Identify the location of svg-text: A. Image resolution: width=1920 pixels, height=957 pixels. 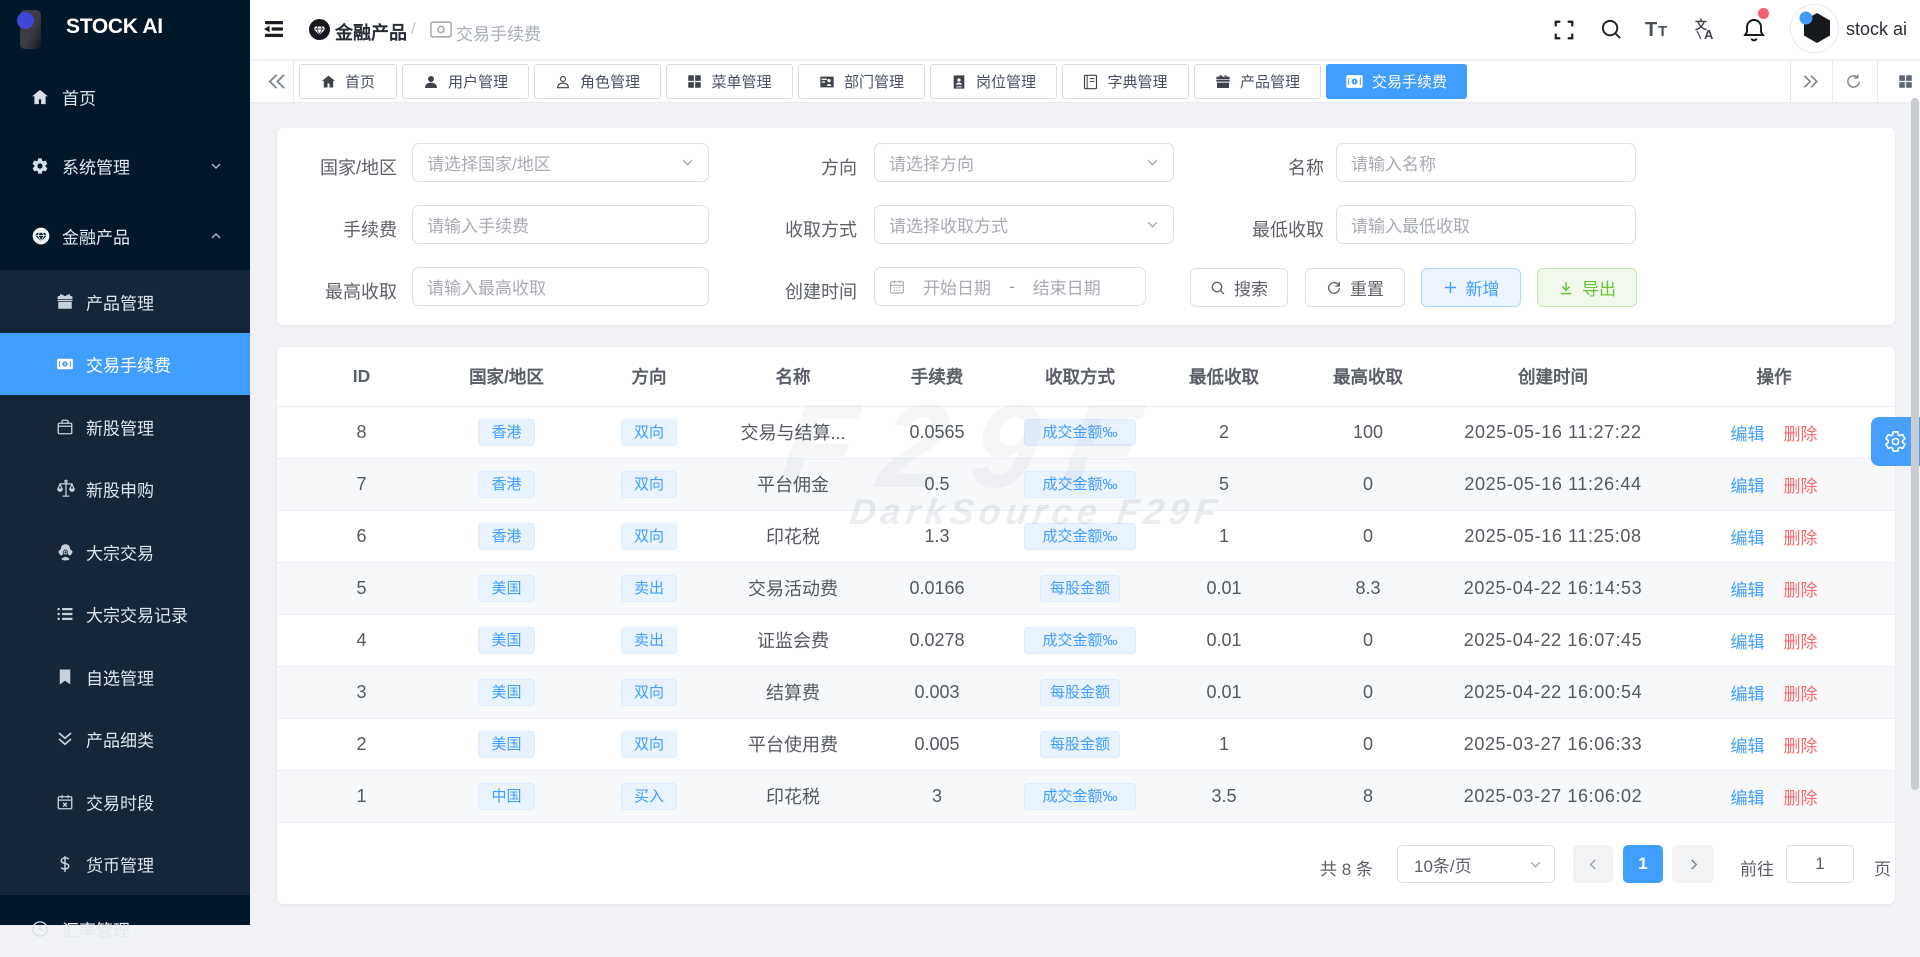
(1709, 34).